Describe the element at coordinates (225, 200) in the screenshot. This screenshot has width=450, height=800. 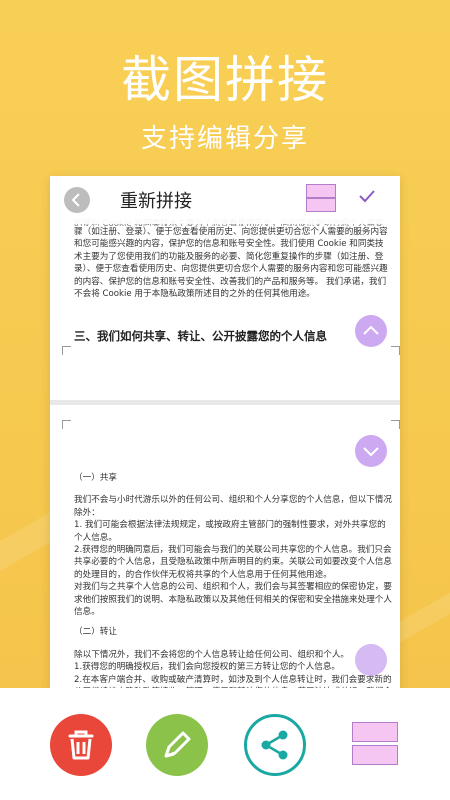
I see `screen-header: 重新拼接` at that location.